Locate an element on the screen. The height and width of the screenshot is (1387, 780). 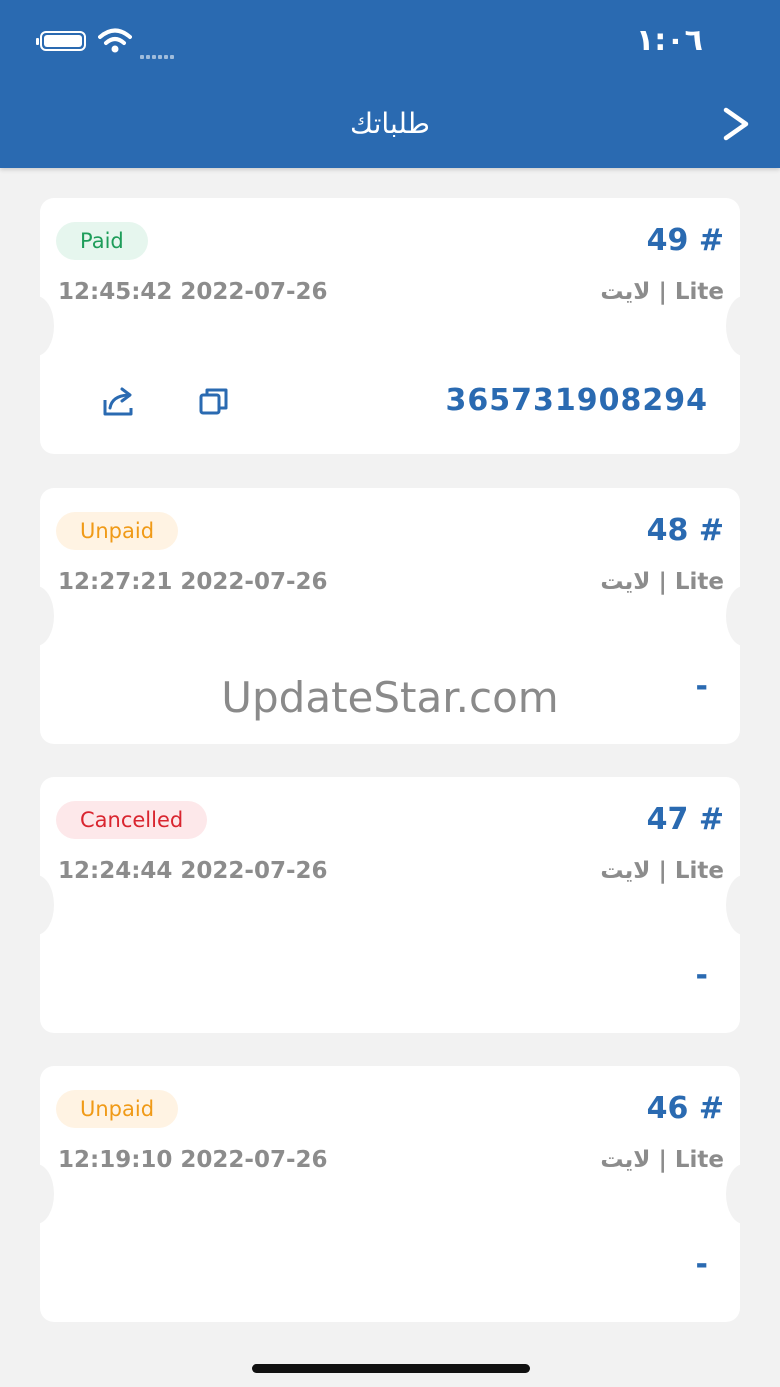
app-header: ١:٠٦ طلباتك is located at coordinates (390, 84).